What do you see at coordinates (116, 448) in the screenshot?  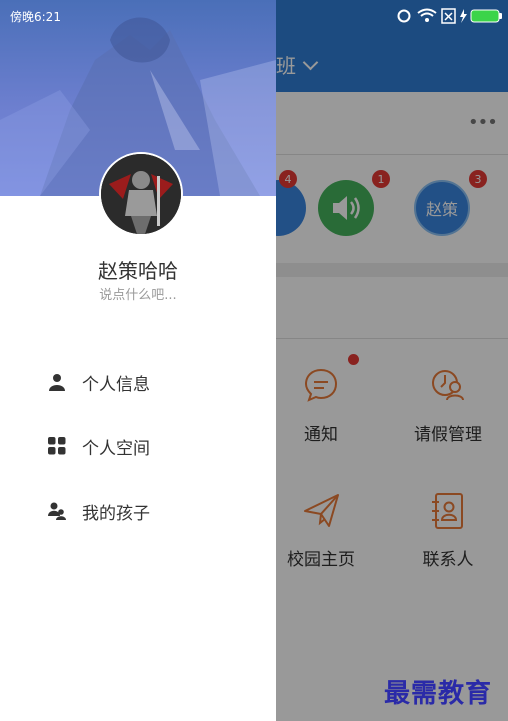 I see `menu-label: 个人空间` at bounding box center [116, 448].